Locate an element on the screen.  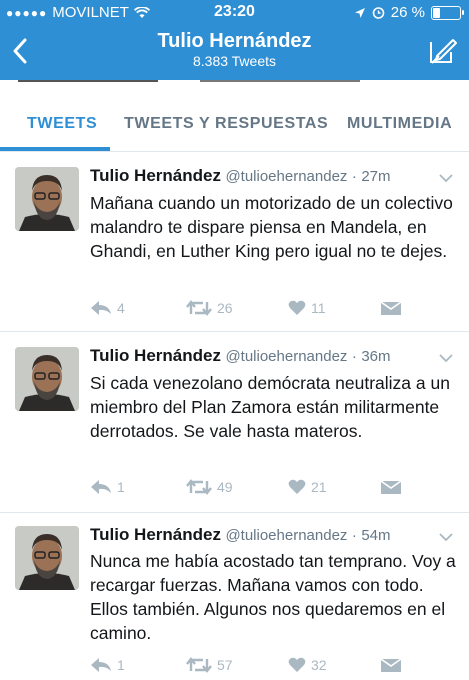
profile-tabs: TWEETS TWEETS Y RESPUESTAS MULTIMEDIA is located at coordinates (234, 123).